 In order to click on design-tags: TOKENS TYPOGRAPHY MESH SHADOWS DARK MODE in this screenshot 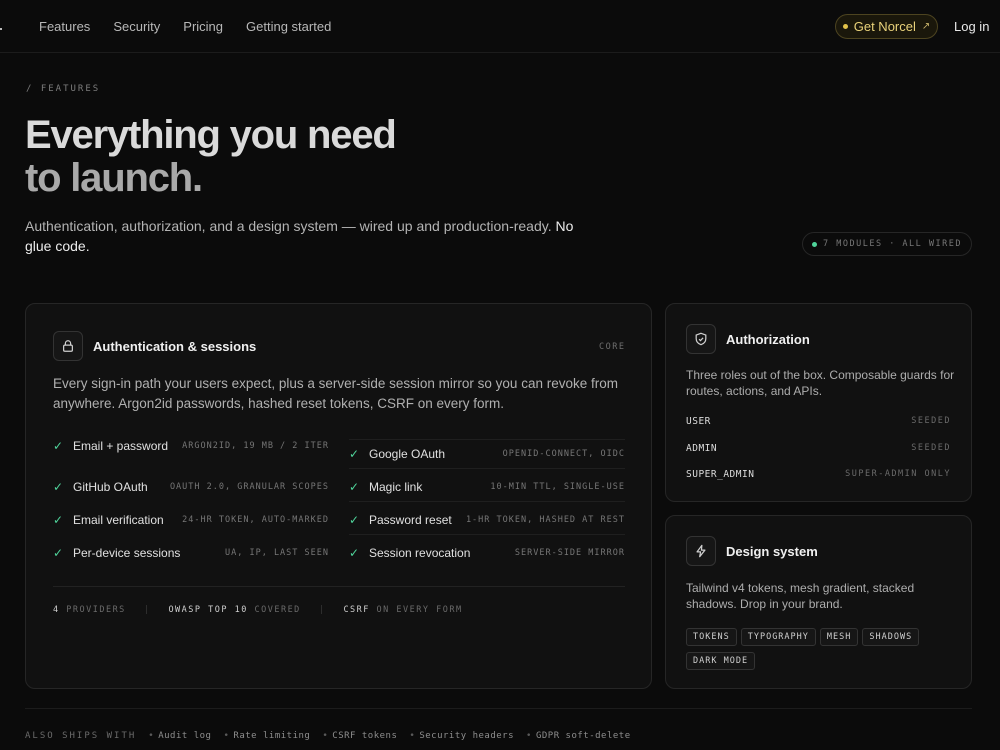, I will do `click(818, 649)`.